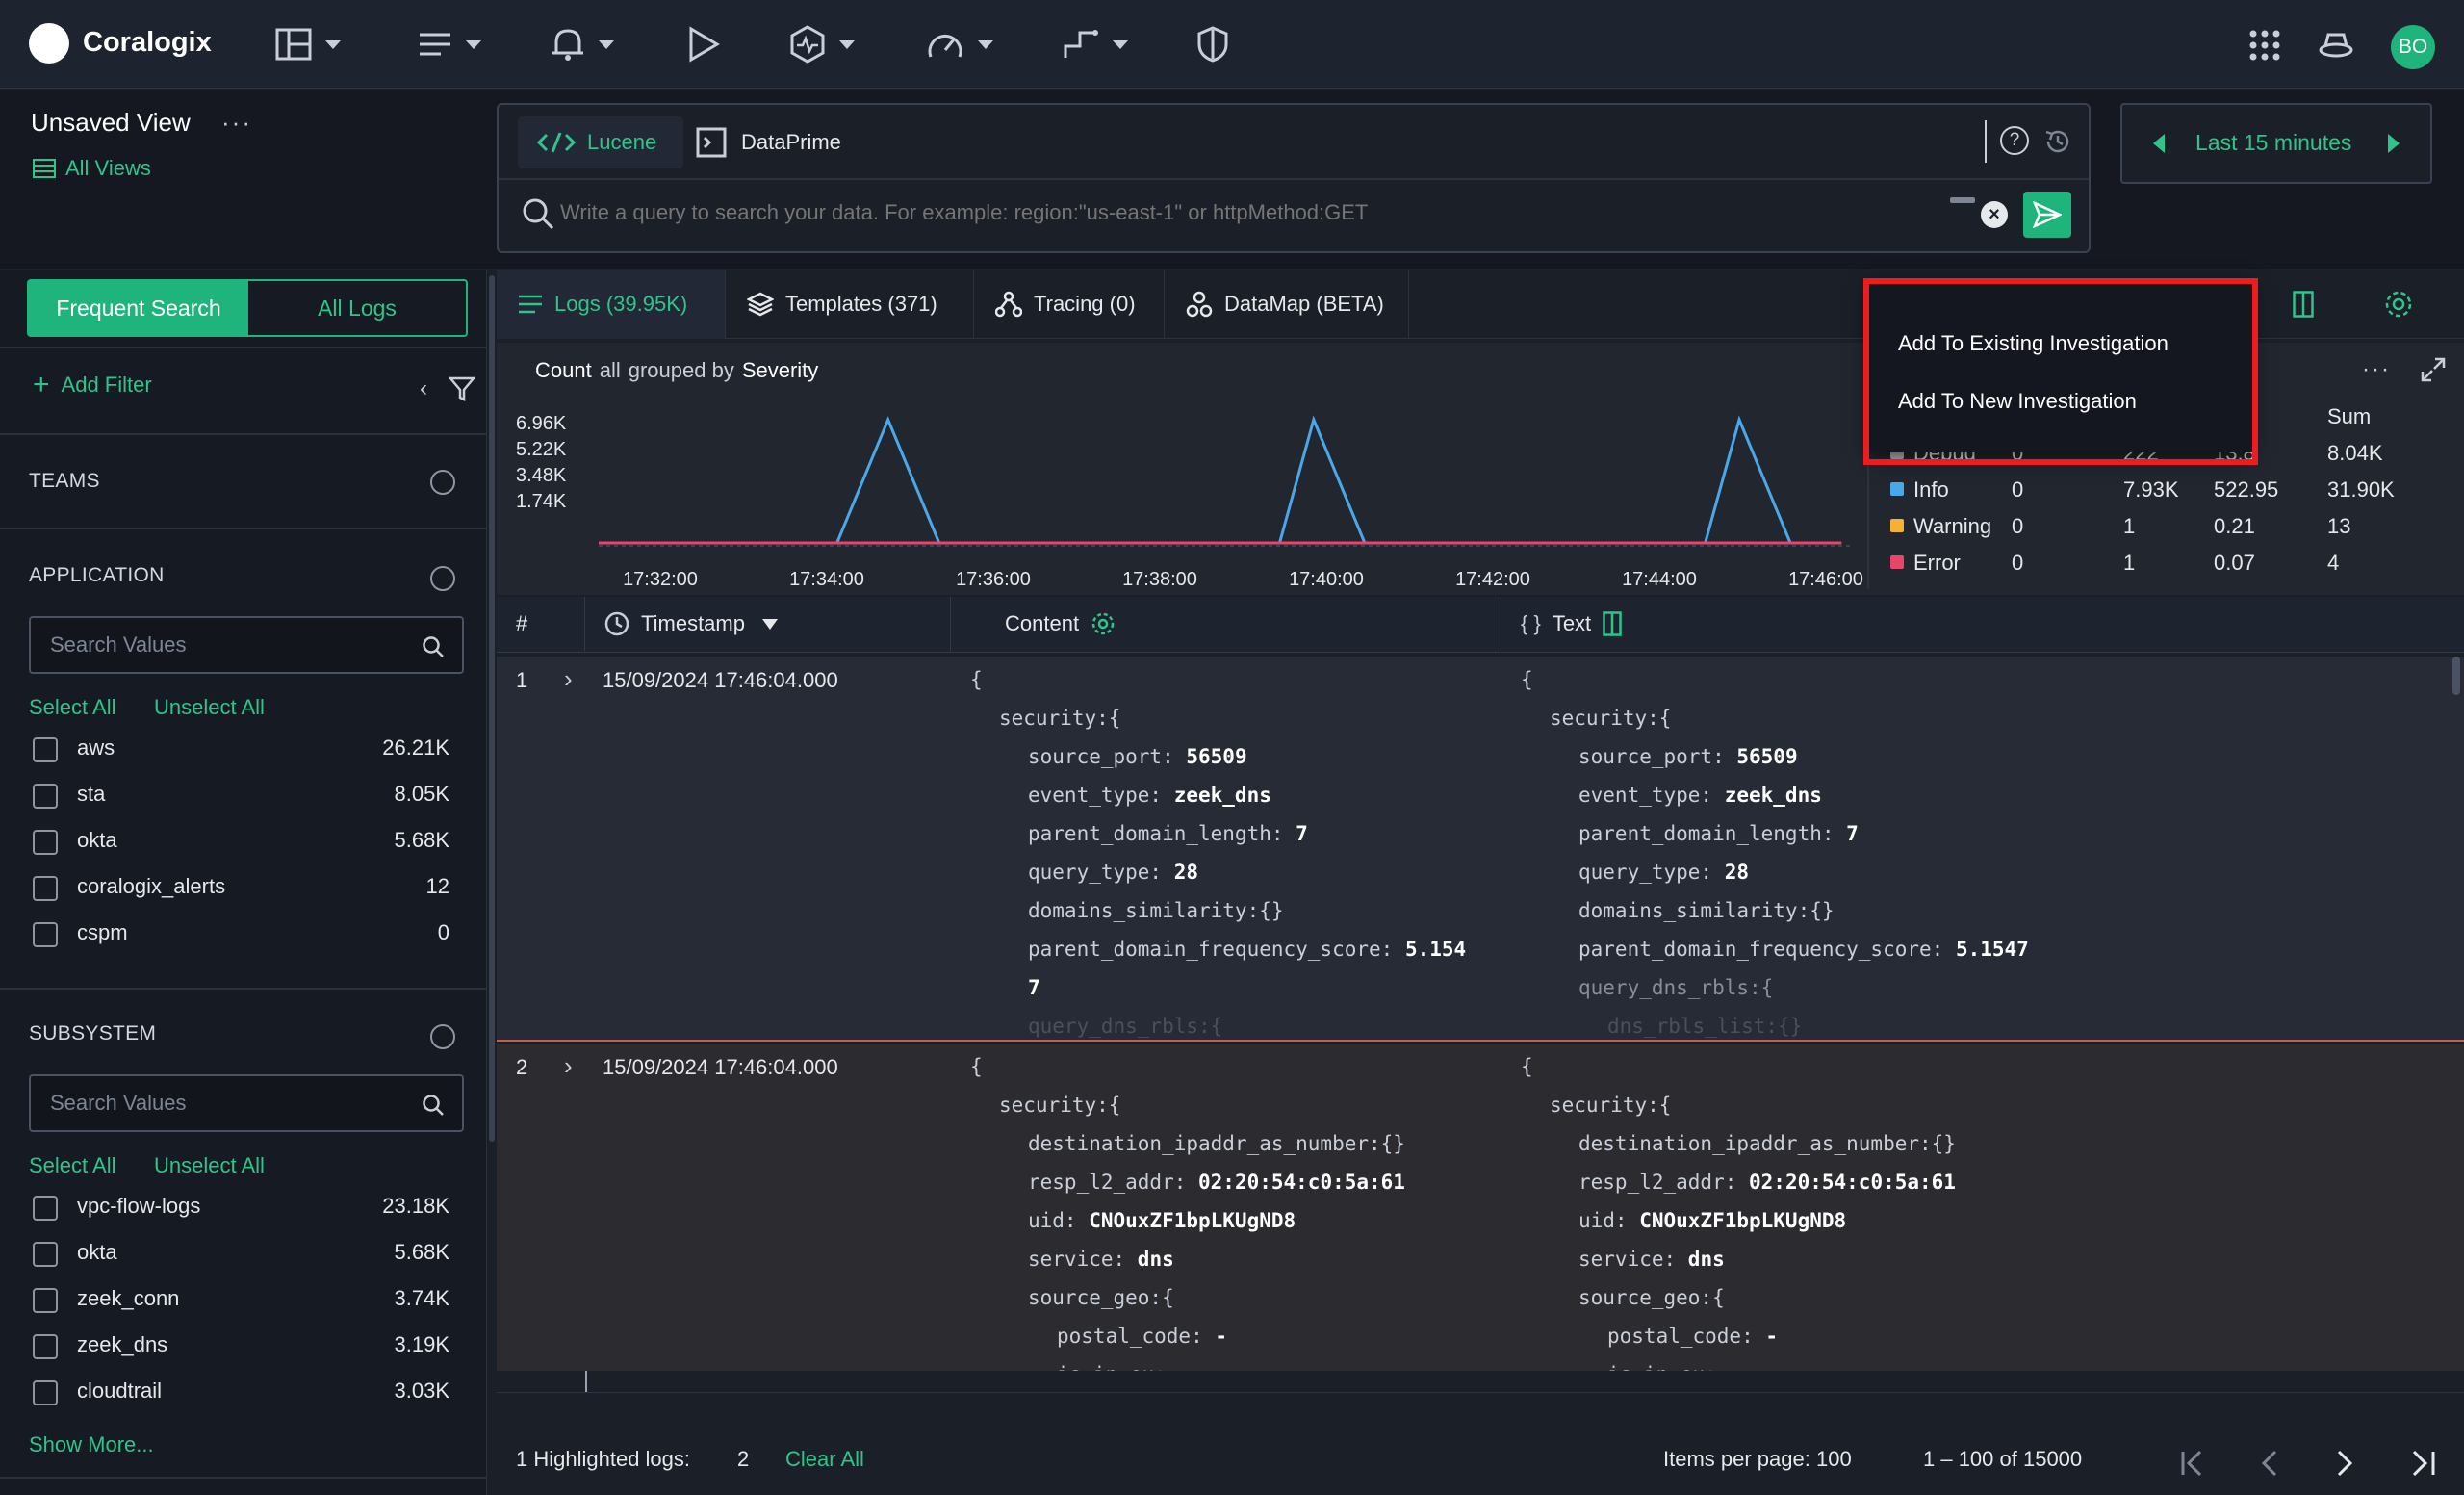 This screenshot has height=1495, width=2464. Describe the element at coordinates (2422, 1463) in the screenshot. I see `last-page-icon` at that location.